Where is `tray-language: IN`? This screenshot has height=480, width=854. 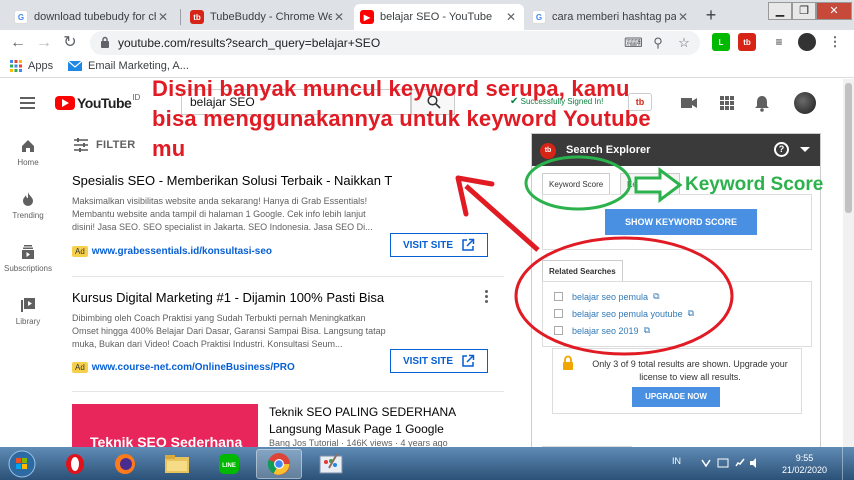 tray-language: IN is located at coordinates (676, 461).